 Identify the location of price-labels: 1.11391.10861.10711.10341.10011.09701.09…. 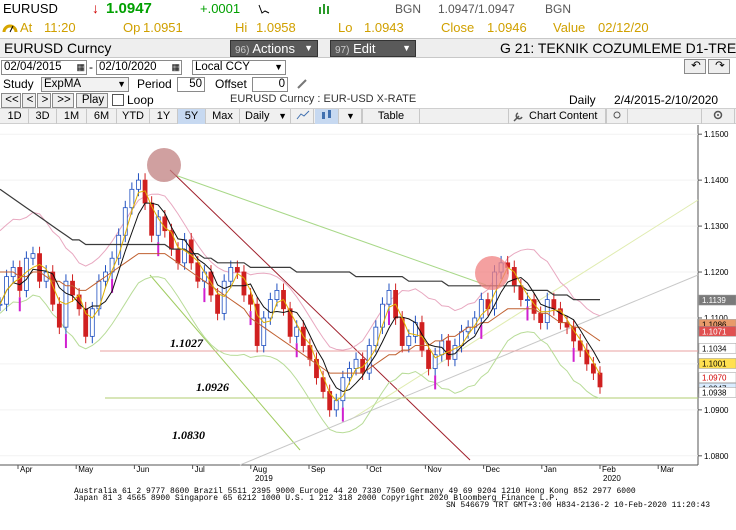
(717, 346).